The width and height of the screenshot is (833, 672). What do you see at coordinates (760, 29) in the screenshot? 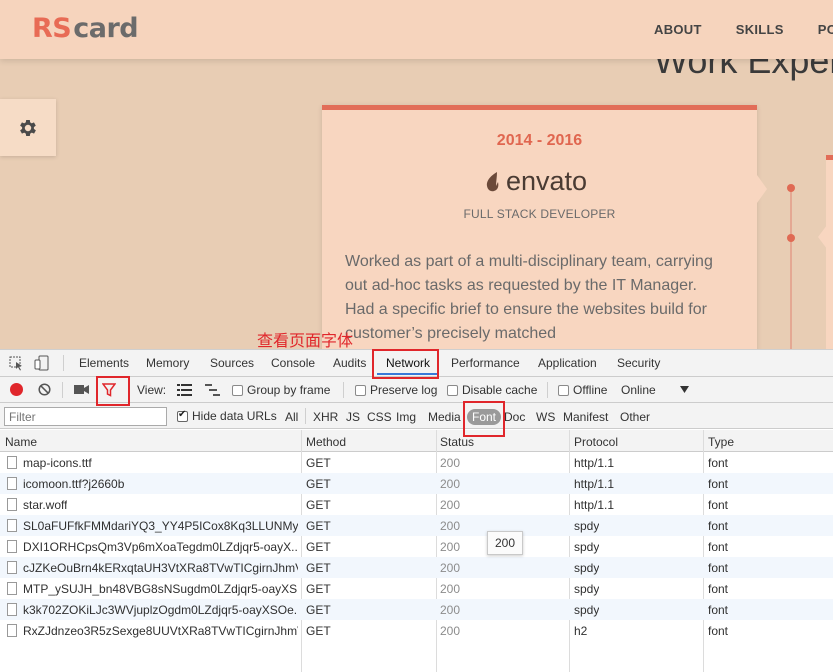
I see `nav-skills: SKILLS` at bounding box center [760, 29].